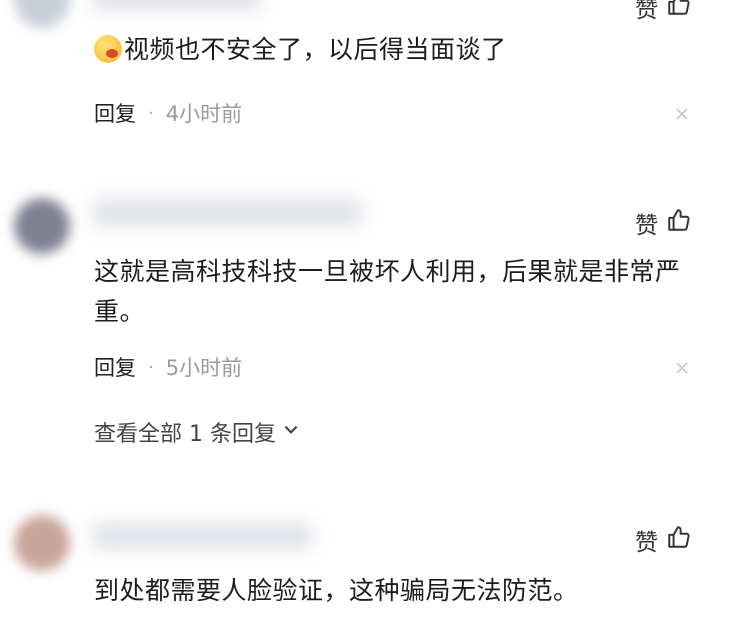 This screenshot has width=732, height=619. Describe the element at coordinates (185, 434) in the screenshot. I see `view-all-replies-label: 查看全部 1 条回复` at that location.